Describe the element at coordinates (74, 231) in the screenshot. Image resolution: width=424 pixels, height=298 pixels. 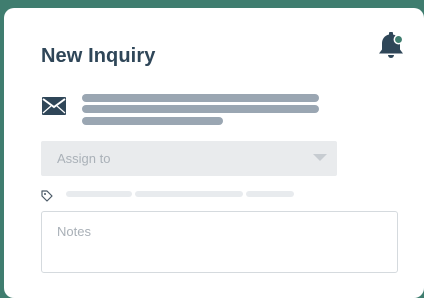
I see `notes-placeholder: Notes` at that location.